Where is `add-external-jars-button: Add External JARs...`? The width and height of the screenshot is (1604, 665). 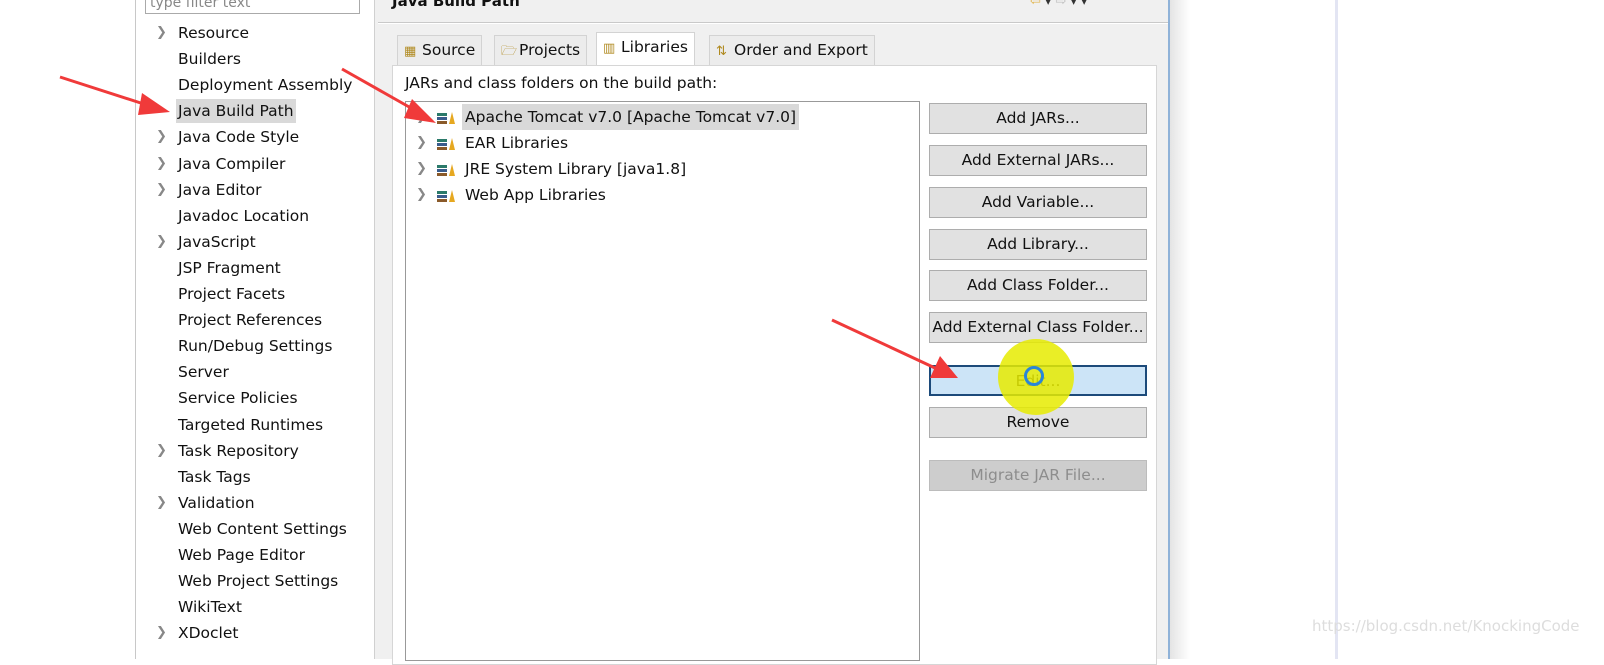
add-external-jars-button: Add External JARs... is located at coordinates (1038, 160).